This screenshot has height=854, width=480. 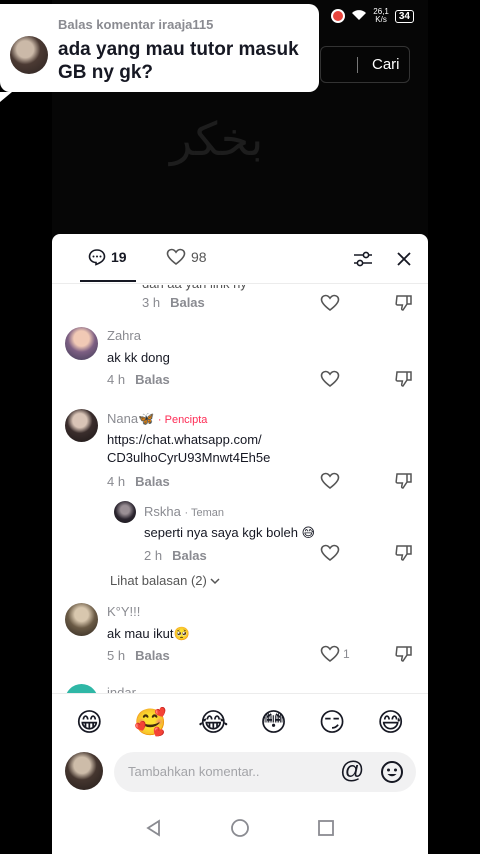 I want to click on comment-meta: 2 h Balas, so click(x=175, y=555).